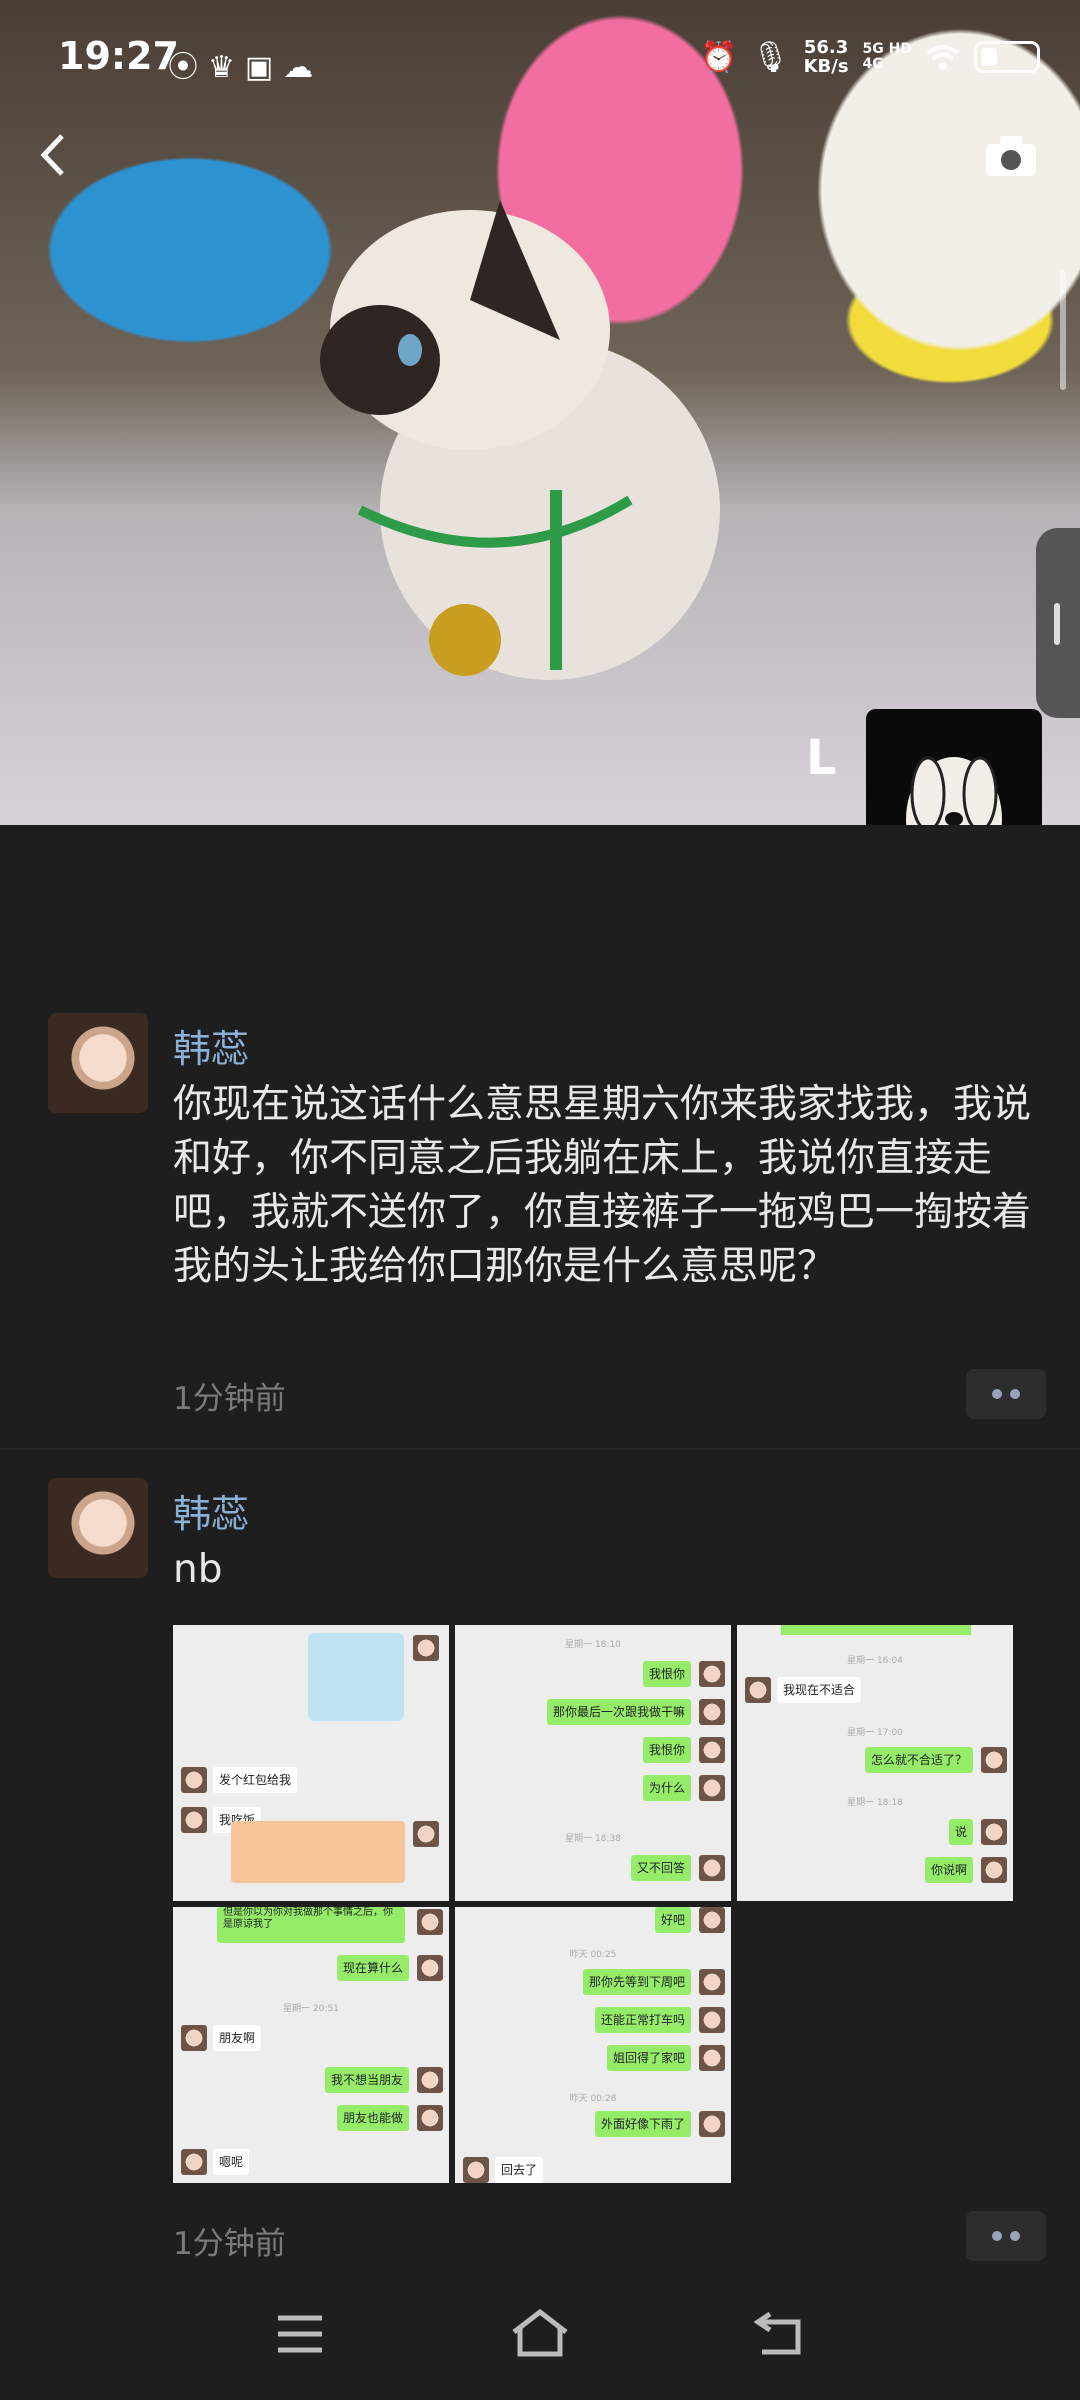  I want to click on cloud-icon: ☁, so click(303, 67).